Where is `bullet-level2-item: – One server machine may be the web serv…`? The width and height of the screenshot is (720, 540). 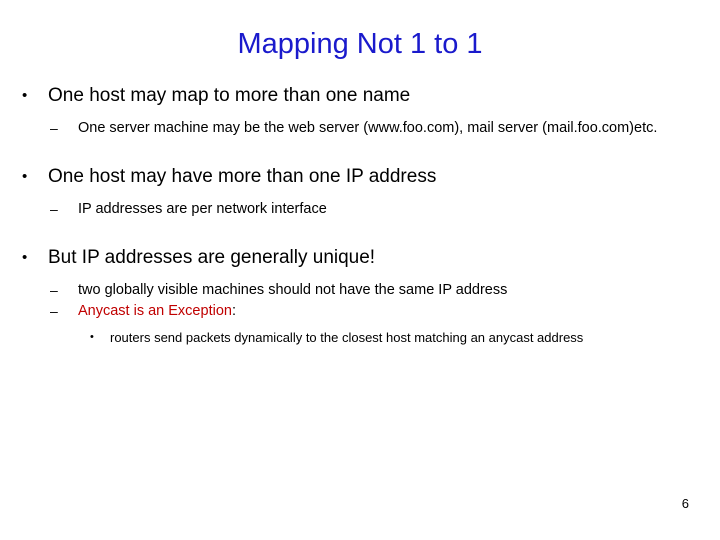 bullet-level2-item: – One server machine may be the web serv… is located at coordinates (360, 128).